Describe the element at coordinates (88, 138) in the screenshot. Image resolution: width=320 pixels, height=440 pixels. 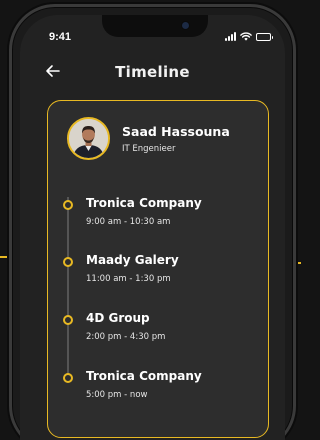
I see `avatar` at that location.